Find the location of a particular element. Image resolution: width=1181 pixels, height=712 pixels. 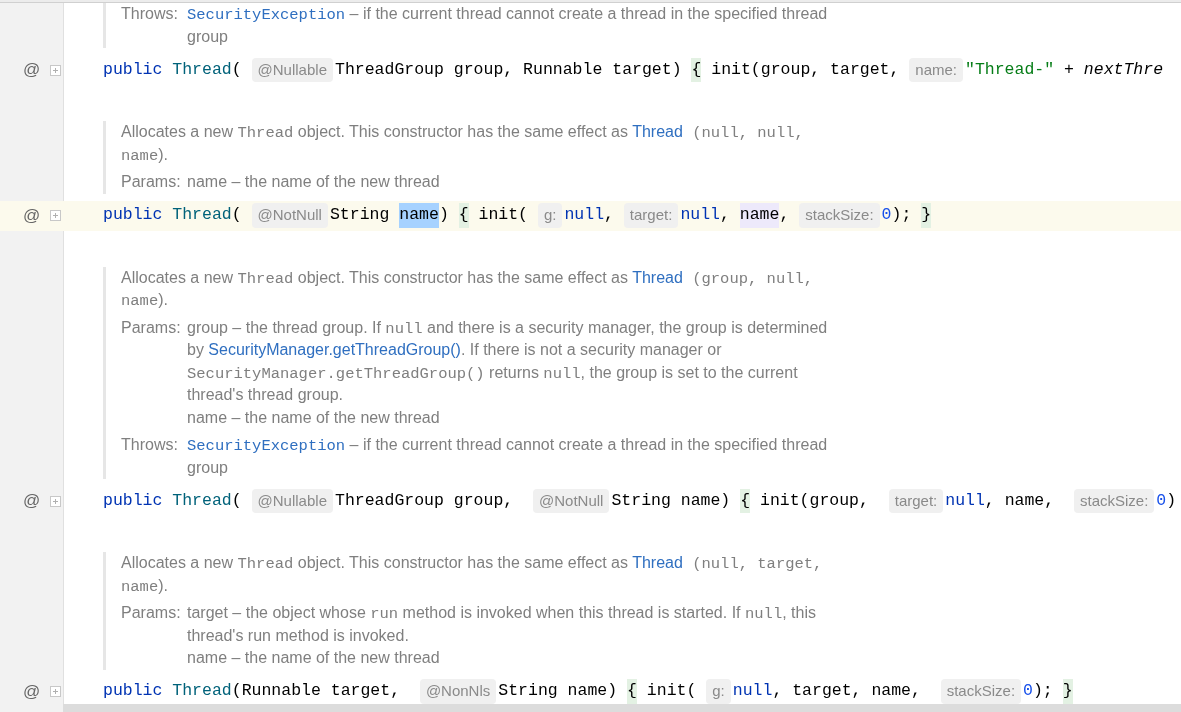

horizontal-scrollbar is located at coordinates (622, 708).